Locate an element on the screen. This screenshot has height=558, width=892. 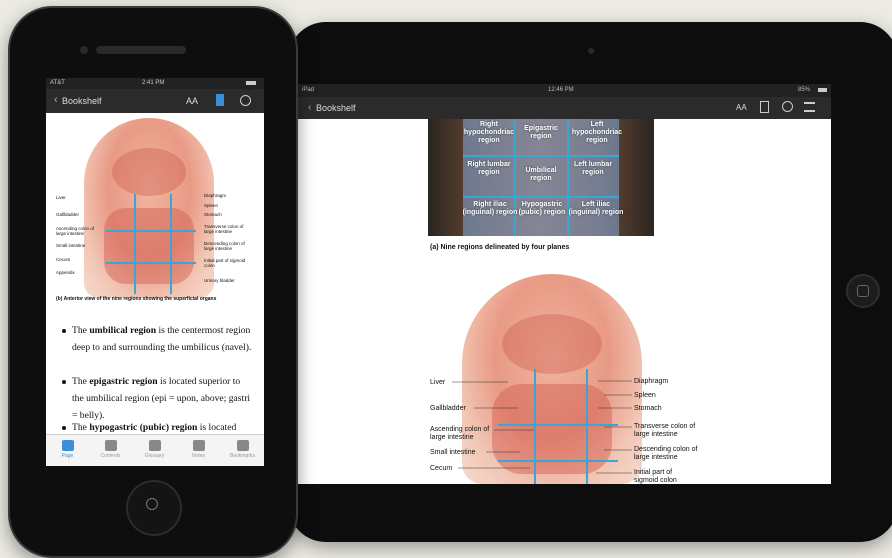
tab-bar: Page Contents Glossary Notes Bookmarks is located at coordinates (155, 450).